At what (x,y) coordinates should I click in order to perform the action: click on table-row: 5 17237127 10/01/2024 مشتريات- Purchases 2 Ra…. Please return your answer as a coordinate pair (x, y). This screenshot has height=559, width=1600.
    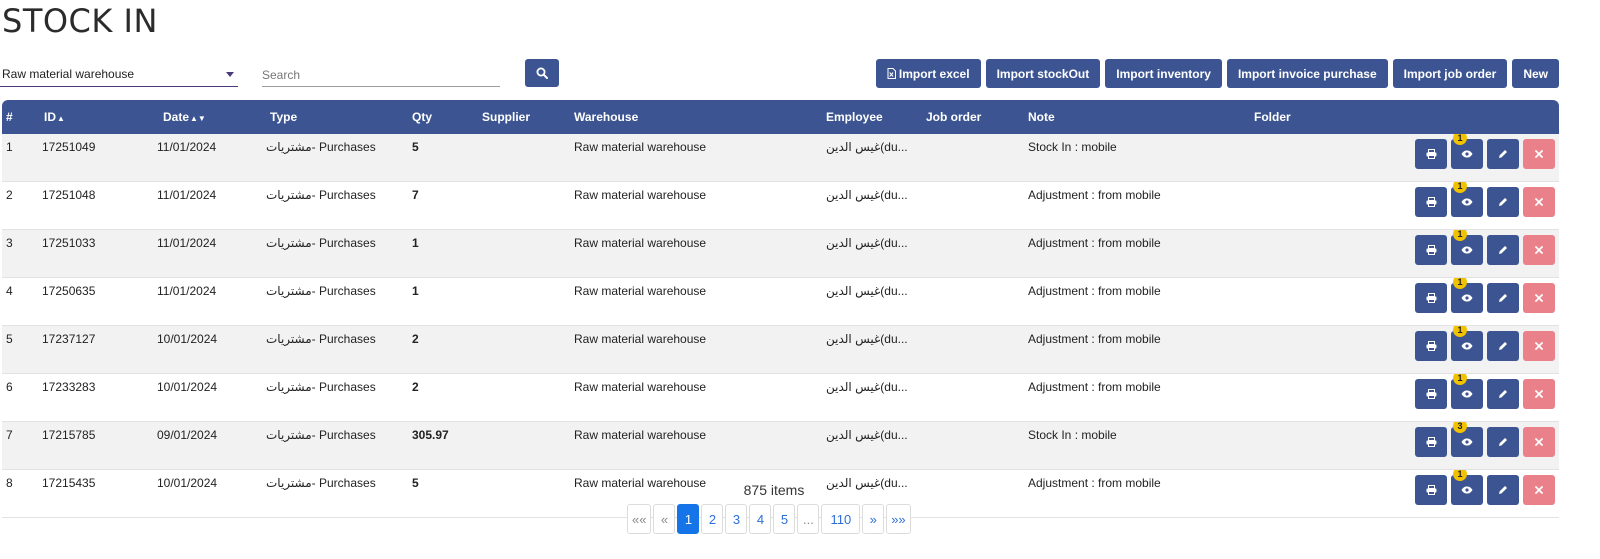
    Looking at the image, I should click on (780, 349).